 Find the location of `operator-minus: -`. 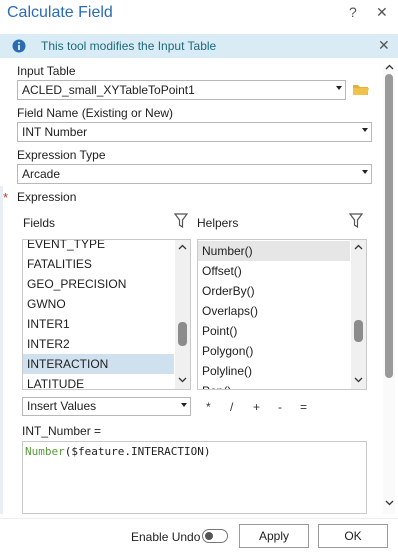

operator-minus: - is located at coordinates (280, 407).